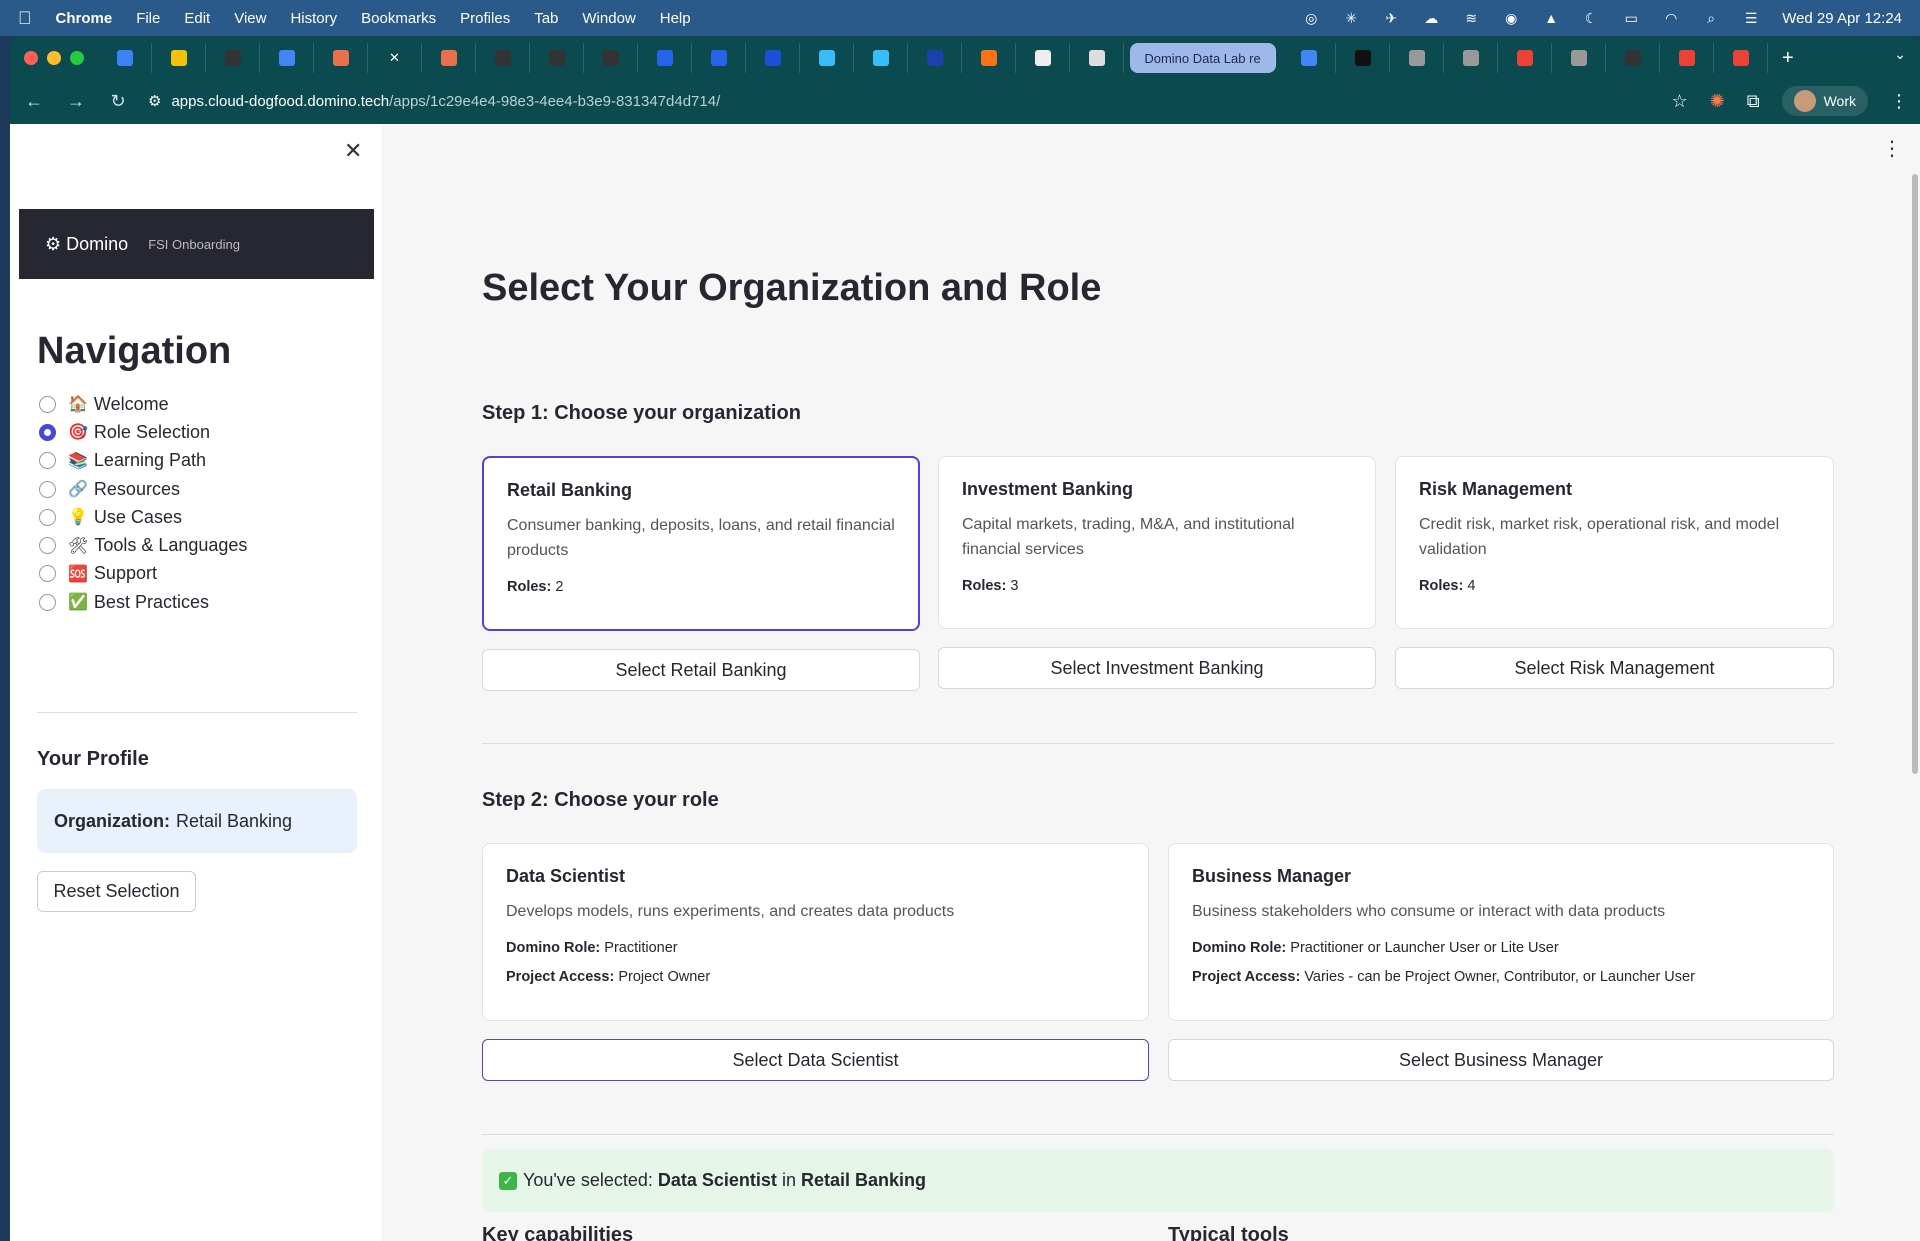  Describe the element at coordinates (1915, 474) in the screenshot. I see `vertical-scrollbar` at that location.